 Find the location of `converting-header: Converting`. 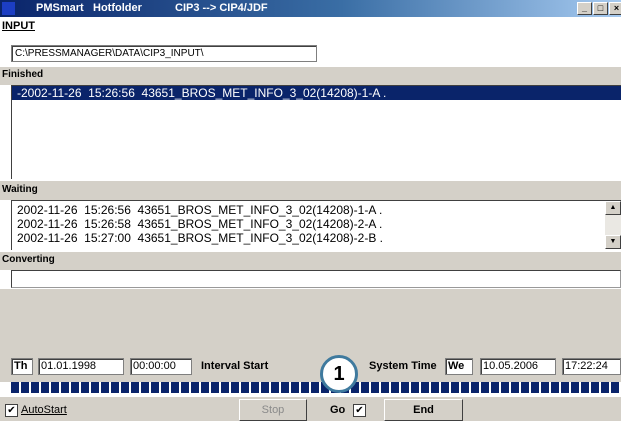

converting-header: Converting is located at coordinates (310, 260).